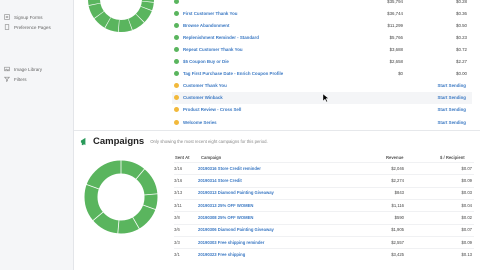 Image resolution: width=480 pixels, height=270 pixels. I want to click on campaign-sent-at: 3/1, so click(177, 254).